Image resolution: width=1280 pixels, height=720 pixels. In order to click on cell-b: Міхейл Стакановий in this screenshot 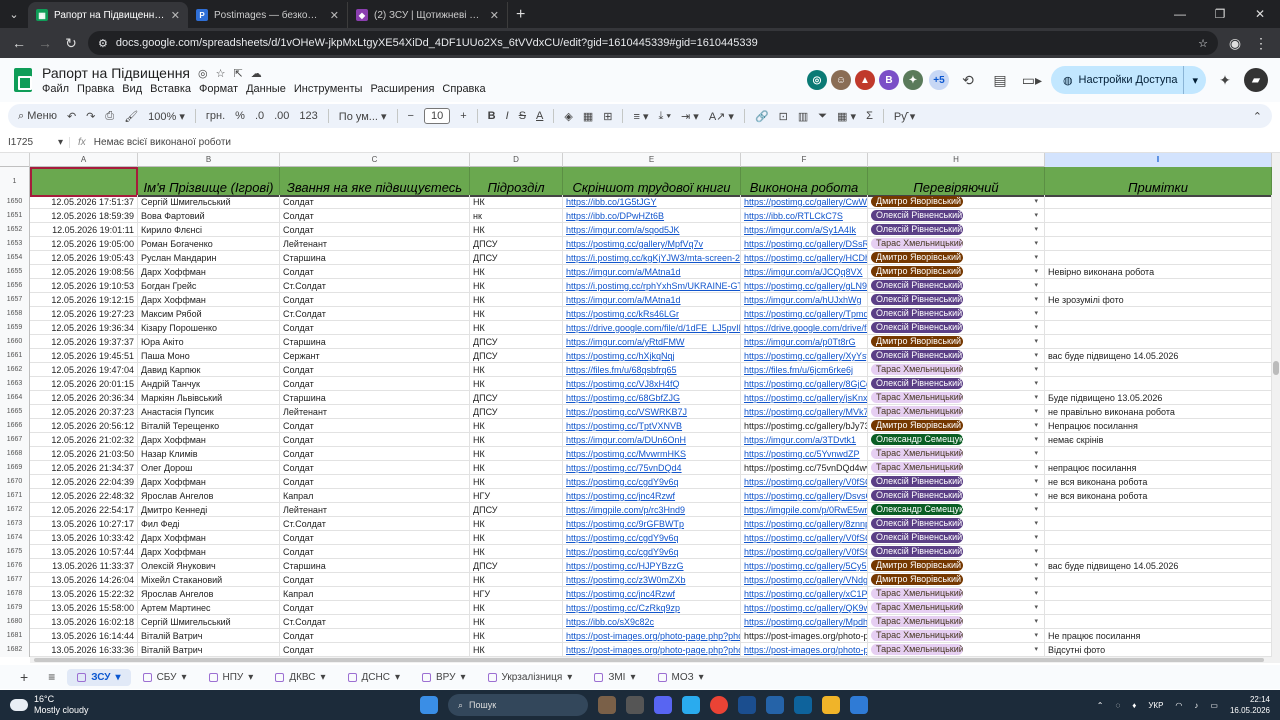, I will do `click(209, 580)`.